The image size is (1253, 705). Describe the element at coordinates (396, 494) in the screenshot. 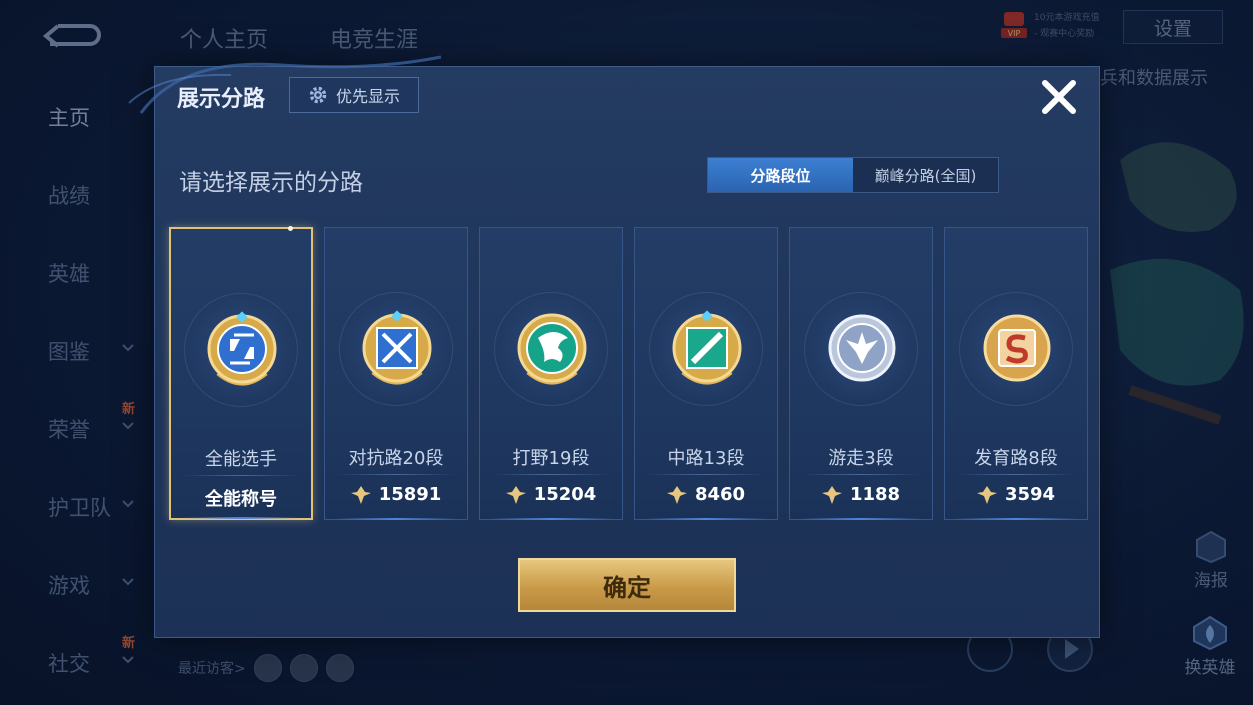

I see `lane-card-score: 15891` at that location.